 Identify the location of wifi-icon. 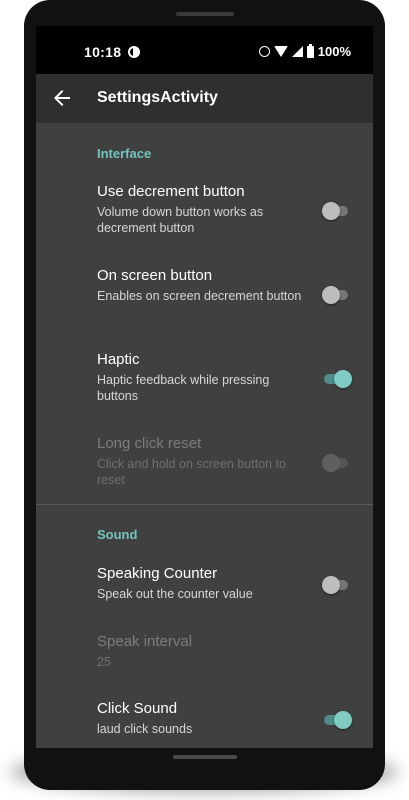
(280, 51).